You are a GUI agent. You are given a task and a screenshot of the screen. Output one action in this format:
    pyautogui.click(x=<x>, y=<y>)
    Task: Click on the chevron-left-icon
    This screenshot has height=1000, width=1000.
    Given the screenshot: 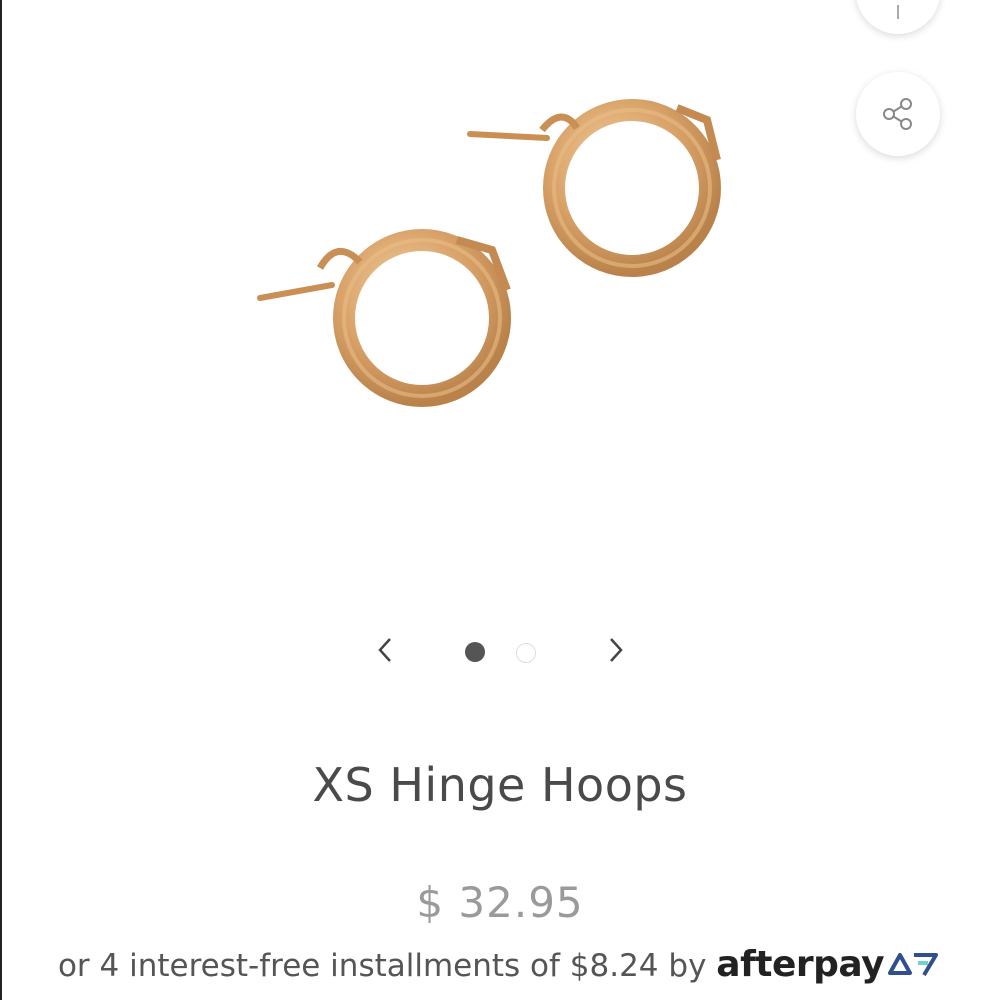 What is the action you would take?
    pyautogui.click(x=384, y=650)
    